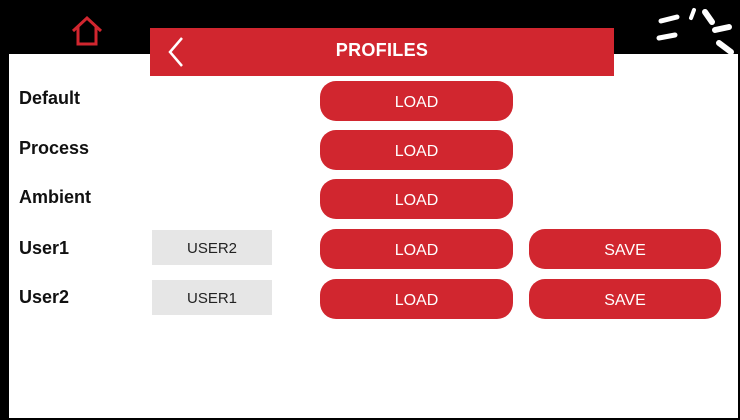 The image size is (740, 420). What do you see at coordinates (54, 148) in the screenshot?
I see `profile-label-process: Process` at bounding box center [54, 148].